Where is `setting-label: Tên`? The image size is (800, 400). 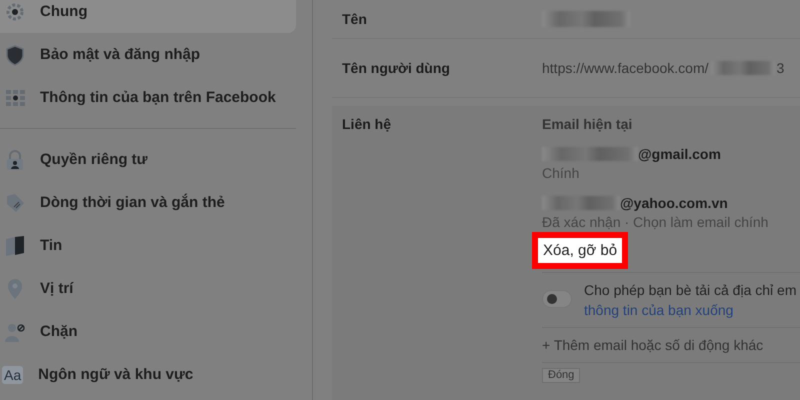 setting-label: Tên is located at coordinates (354, 19).